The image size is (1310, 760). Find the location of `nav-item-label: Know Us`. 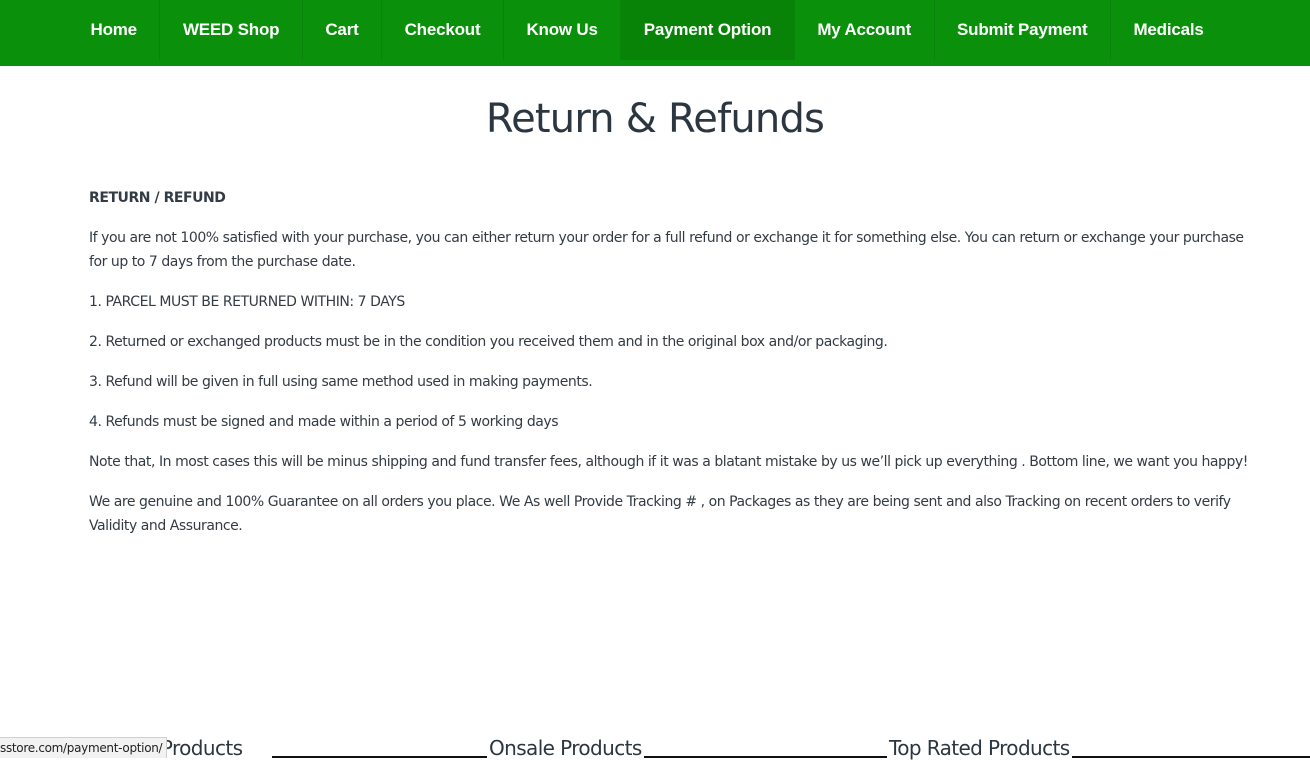

nav-item-label: Know Us is located at coordinates (562, 29).